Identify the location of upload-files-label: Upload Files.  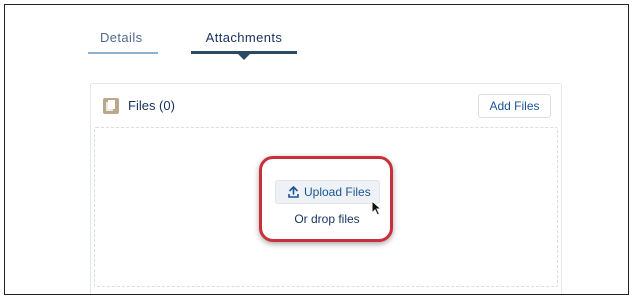
(337, 192).